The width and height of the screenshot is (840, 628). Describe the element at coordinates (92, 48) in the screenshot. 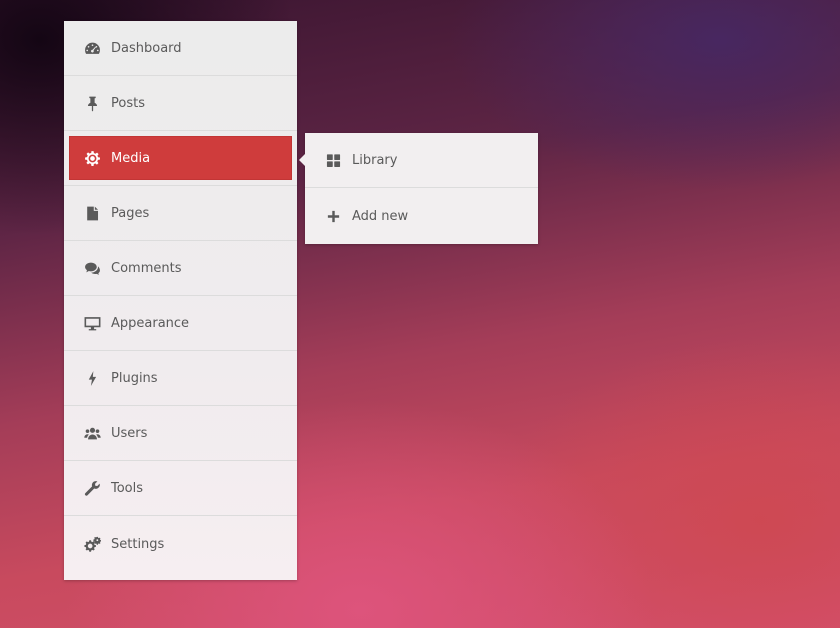

I see `dashboard-icon` at that location.